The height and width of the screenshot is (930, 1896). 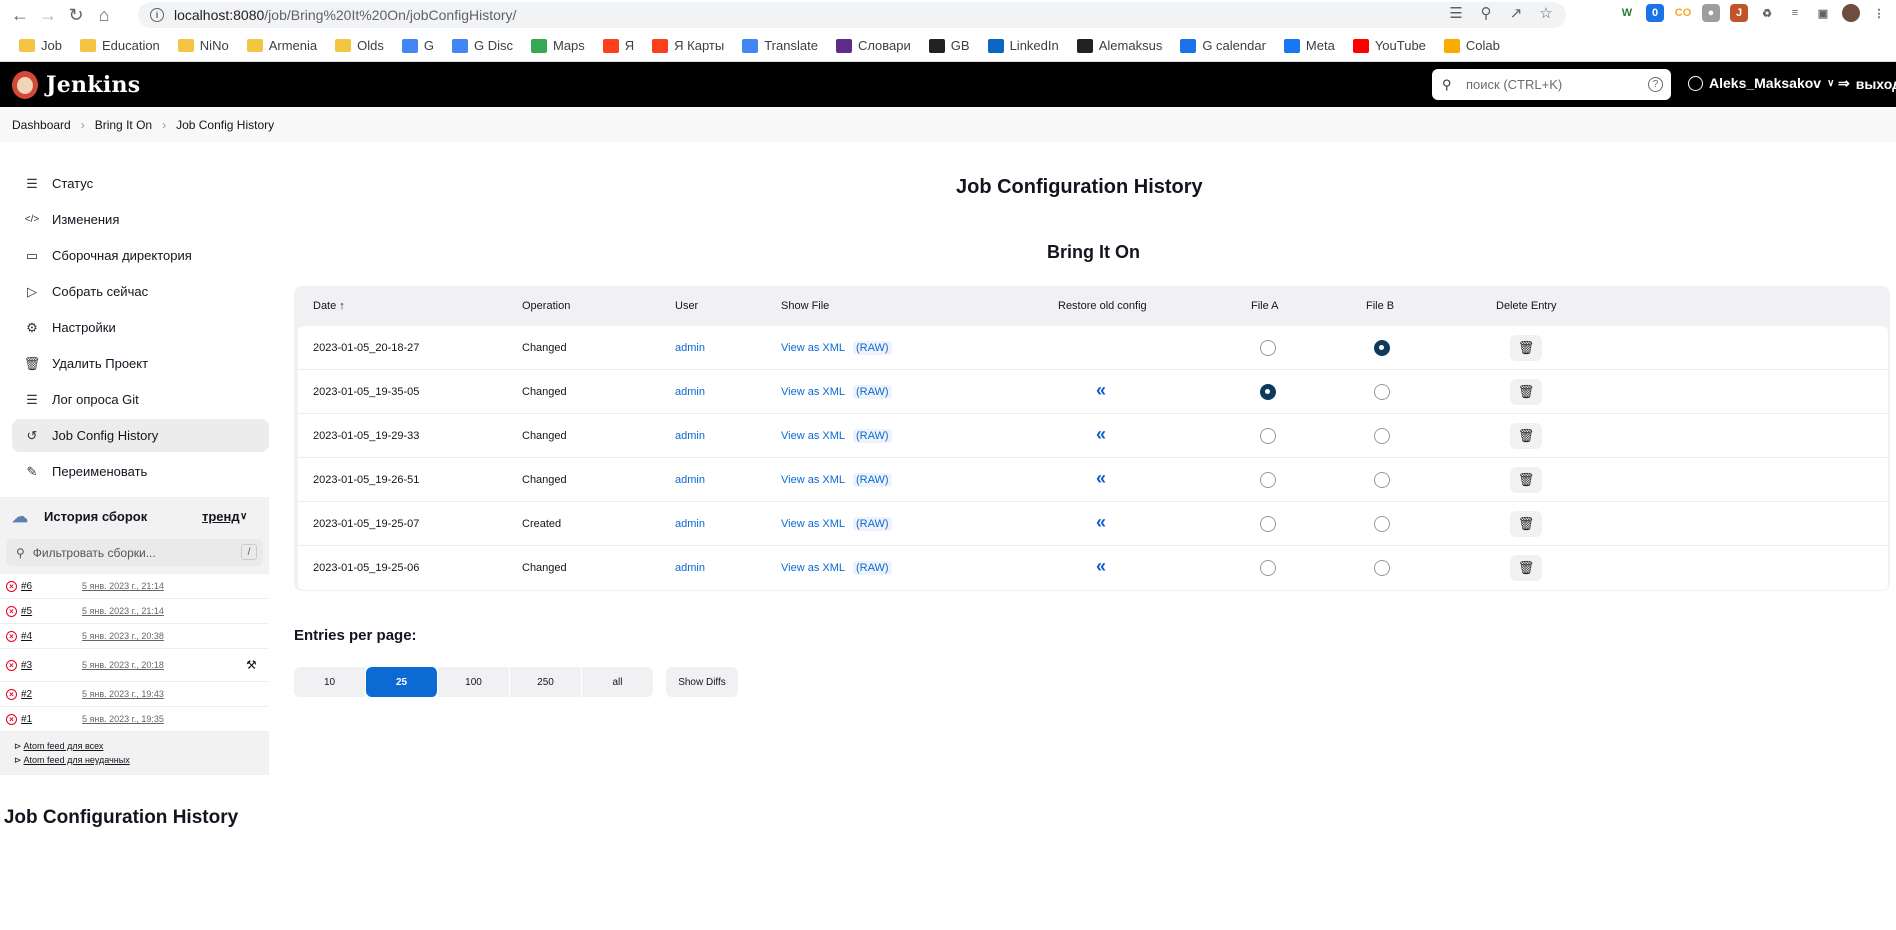 I want to click on bookmark-item: NiNo, so click(x=203, y=46).